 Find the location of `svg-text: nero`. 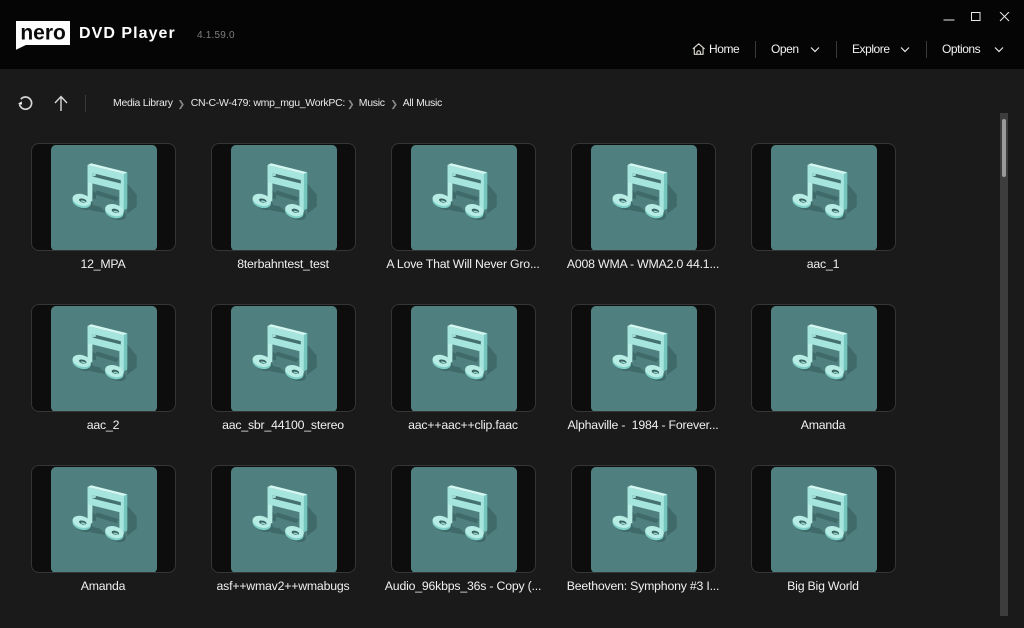

svg-text: nero is located at coordinates (42, 32).